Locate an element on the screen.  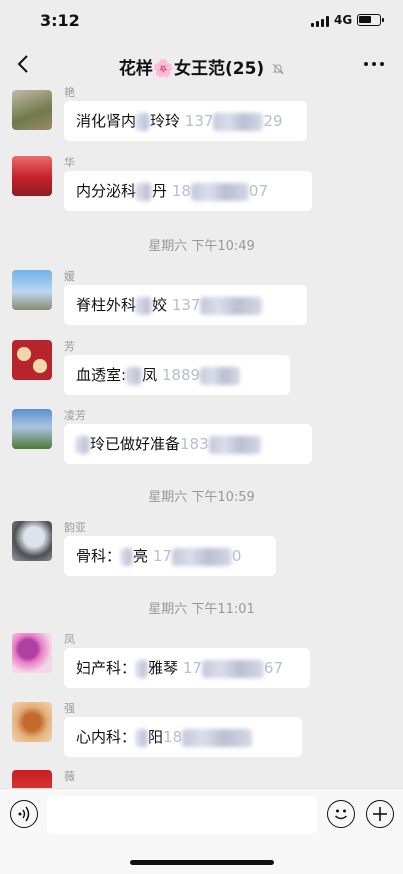
emoji-icon is located at coordinates (341, 814).